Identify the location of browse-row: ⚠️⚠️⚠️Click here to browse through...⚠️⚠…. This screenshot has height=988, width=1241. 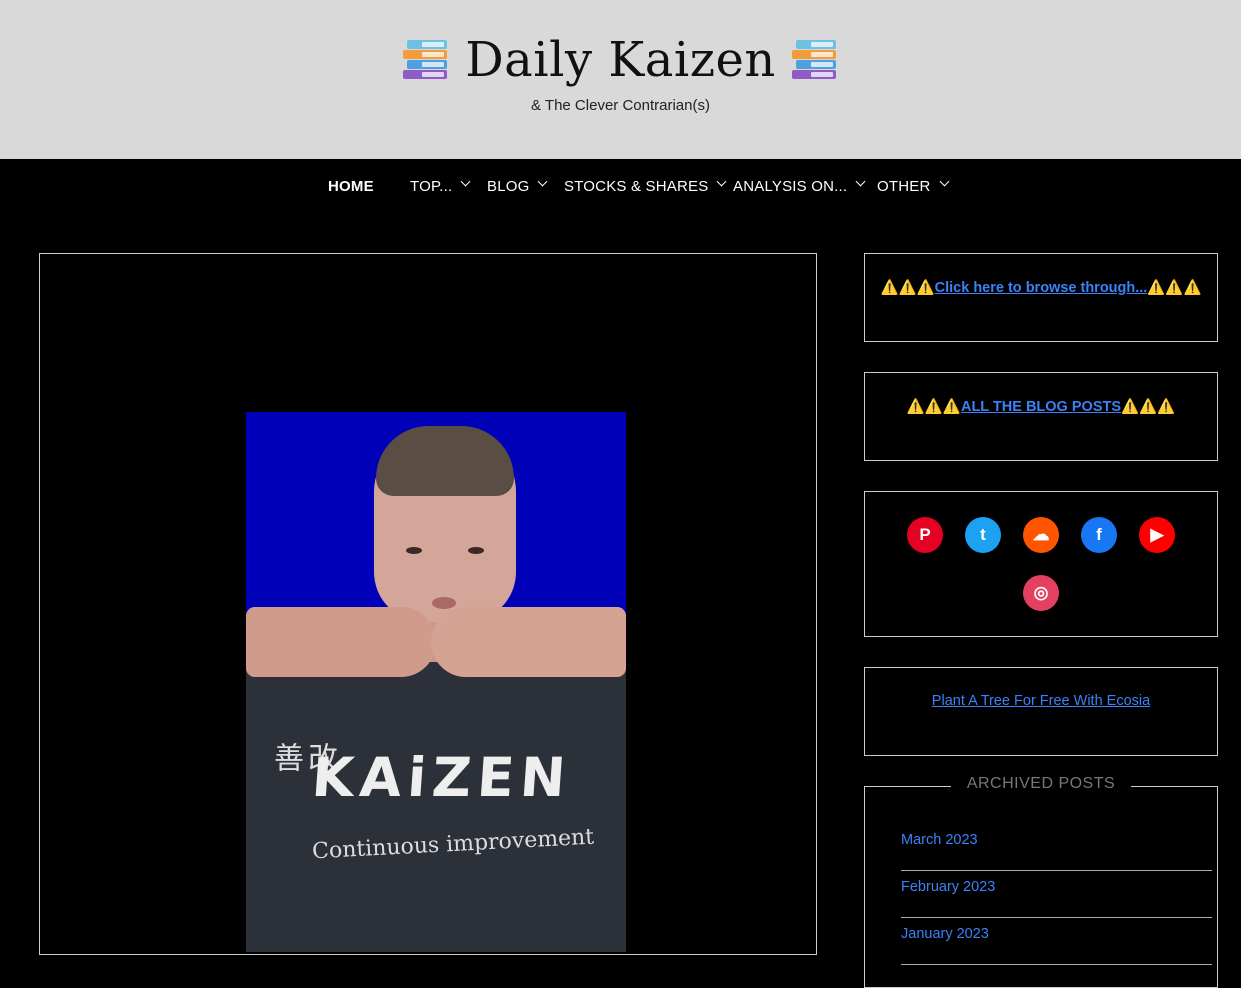
(1041, 287).